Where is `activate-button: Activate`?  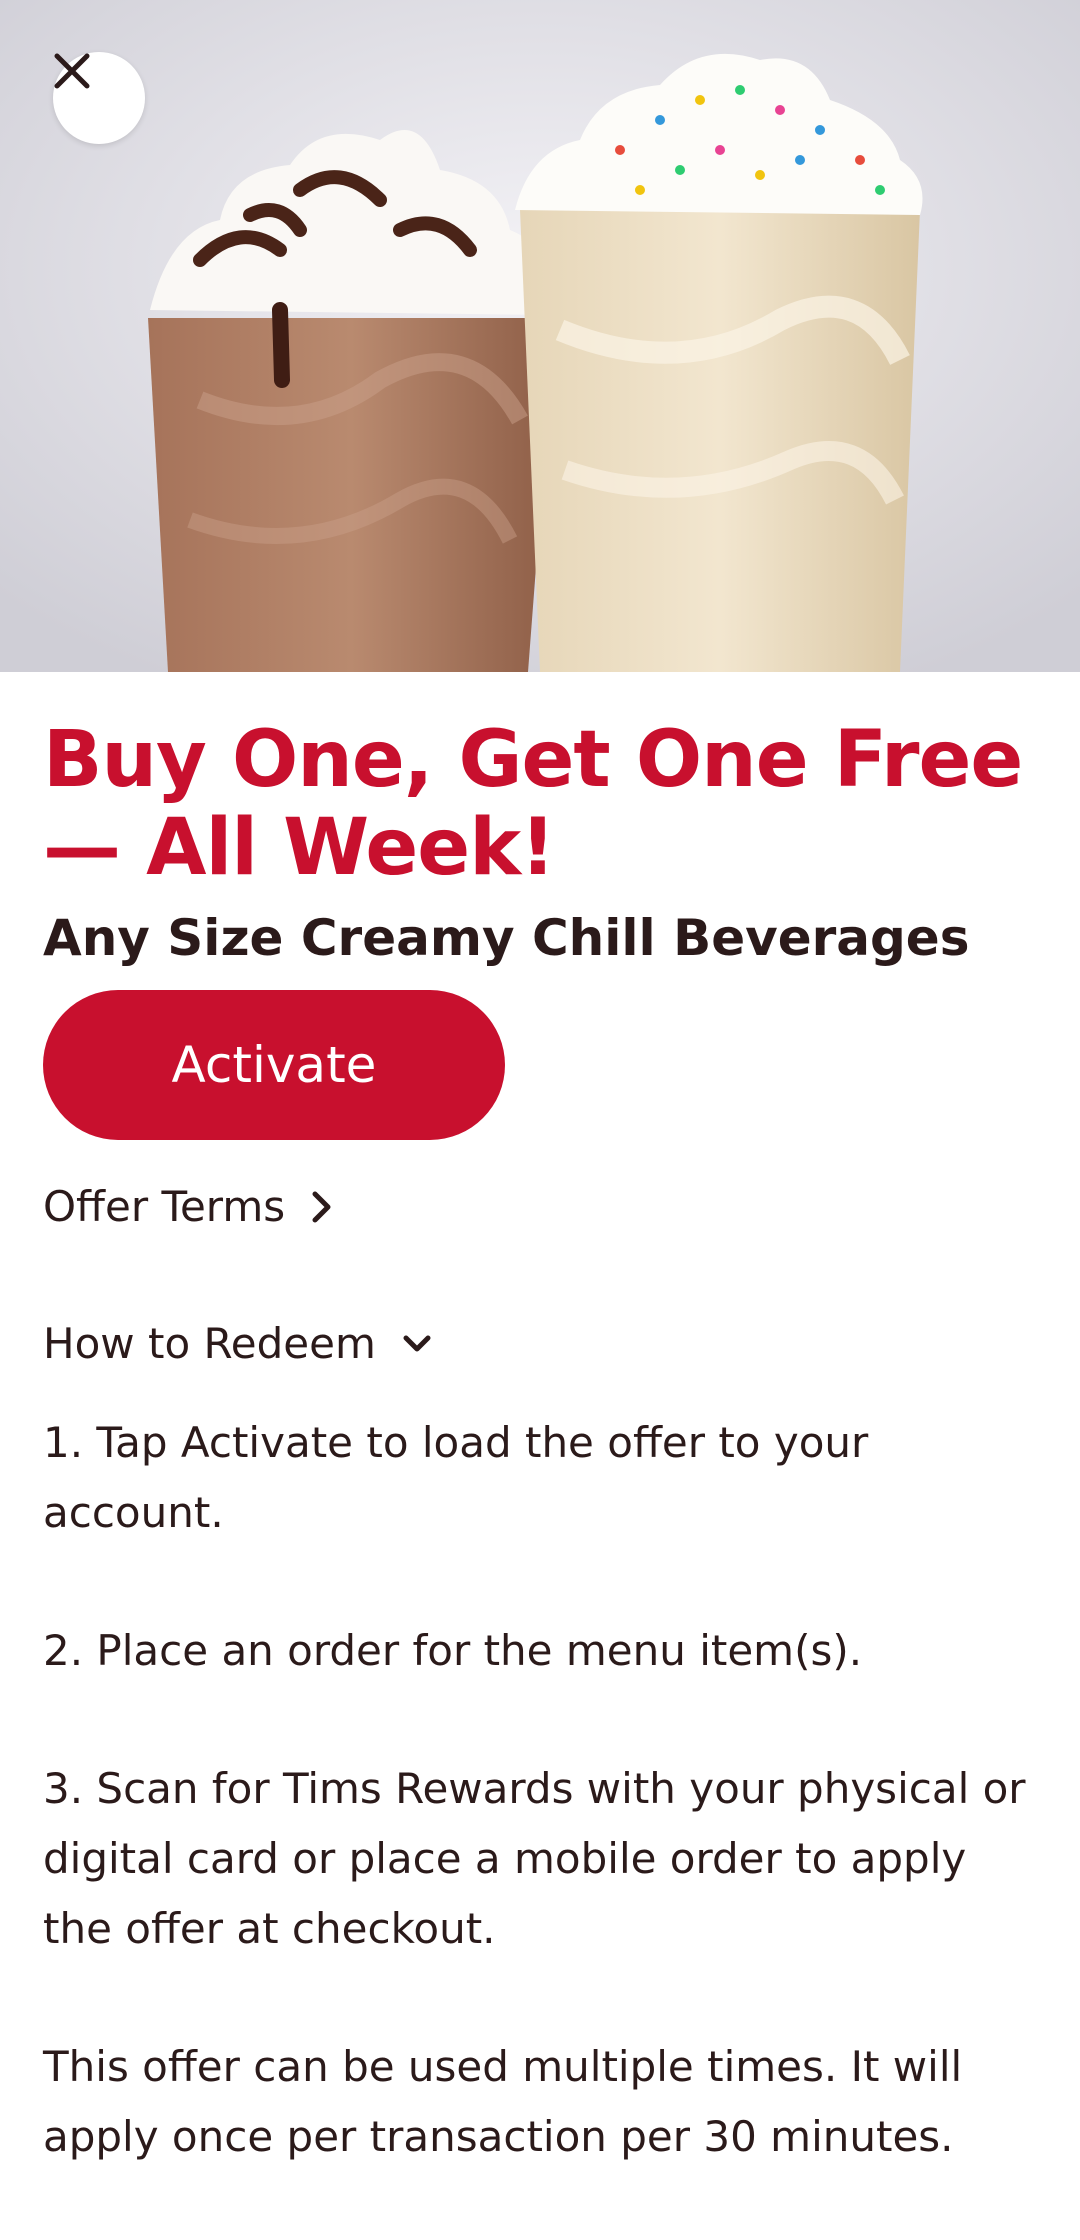
activate-button: Activate is located at coordinates (274, 1065).